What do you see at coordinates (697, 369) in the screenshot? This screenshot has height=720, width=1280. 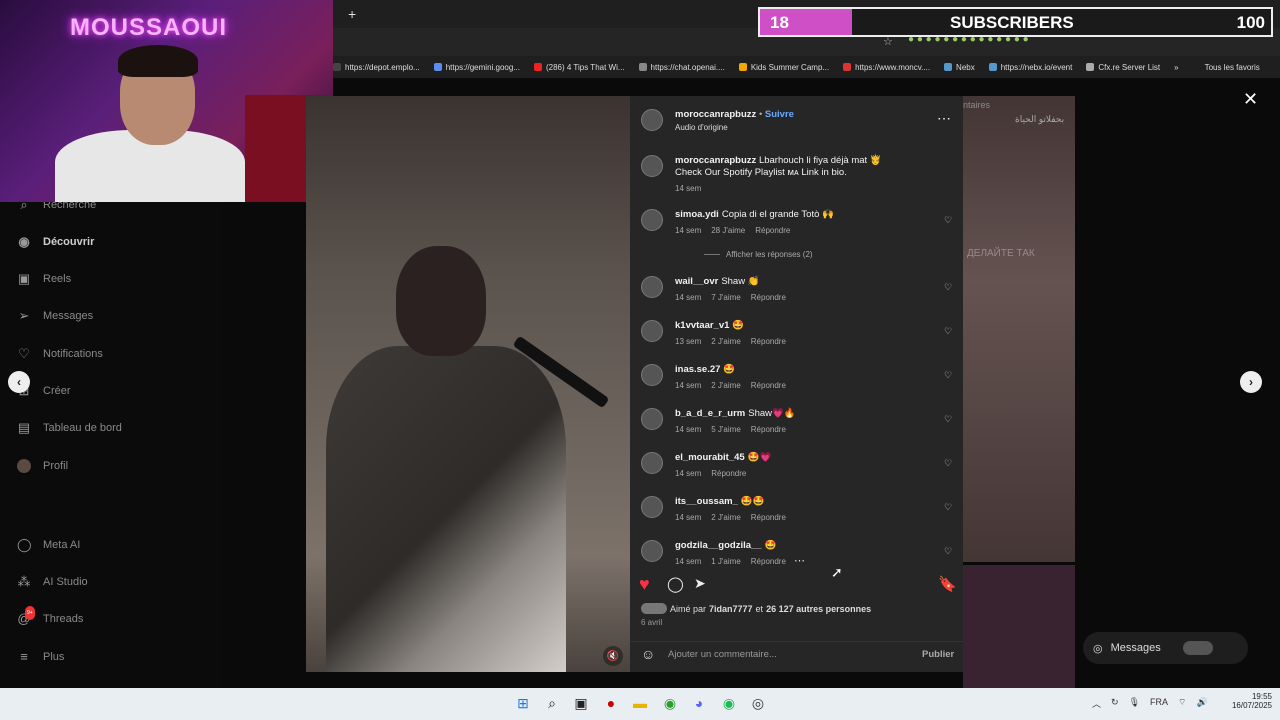 I see `comment-username: inas.se.27` at bounding box center [697, 369].